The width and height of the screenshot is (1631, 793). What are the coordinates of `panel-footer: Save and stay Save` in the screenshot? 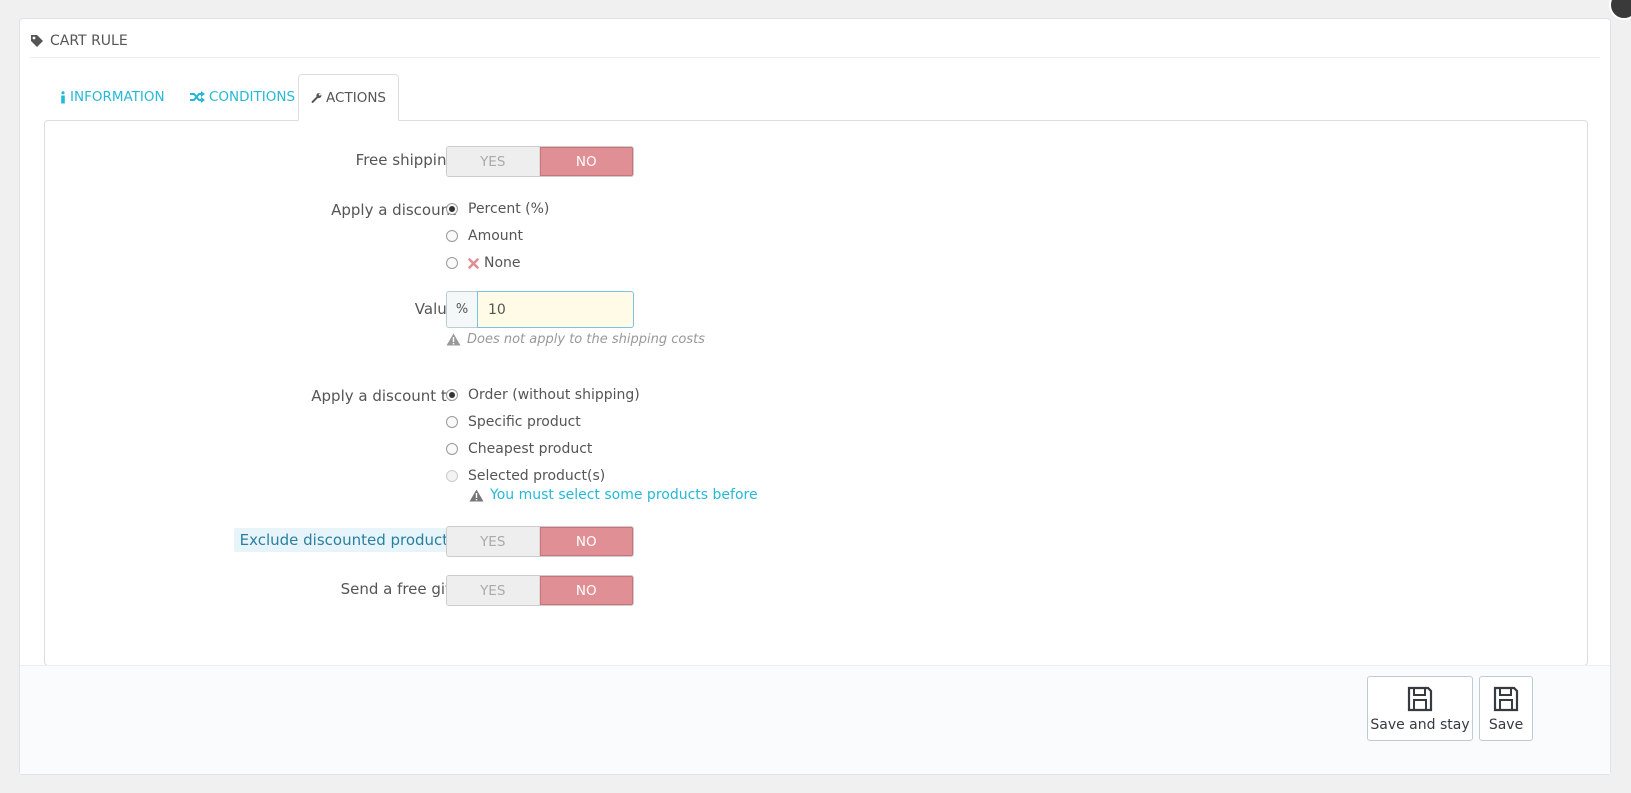 It's located at (815, 719).